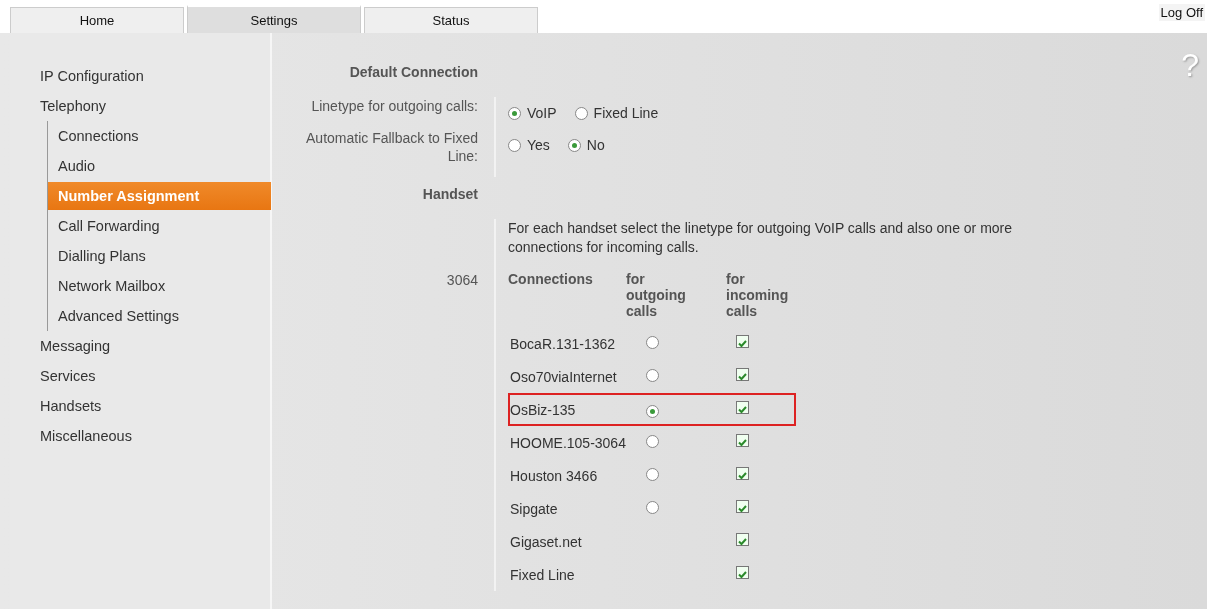 The height and width of the screenshot is (609, 1207). What do you see at coordinates (140, 406) in the screenshot?
I see `sidebar-item: Handsets` at bounding box center [140, 406].